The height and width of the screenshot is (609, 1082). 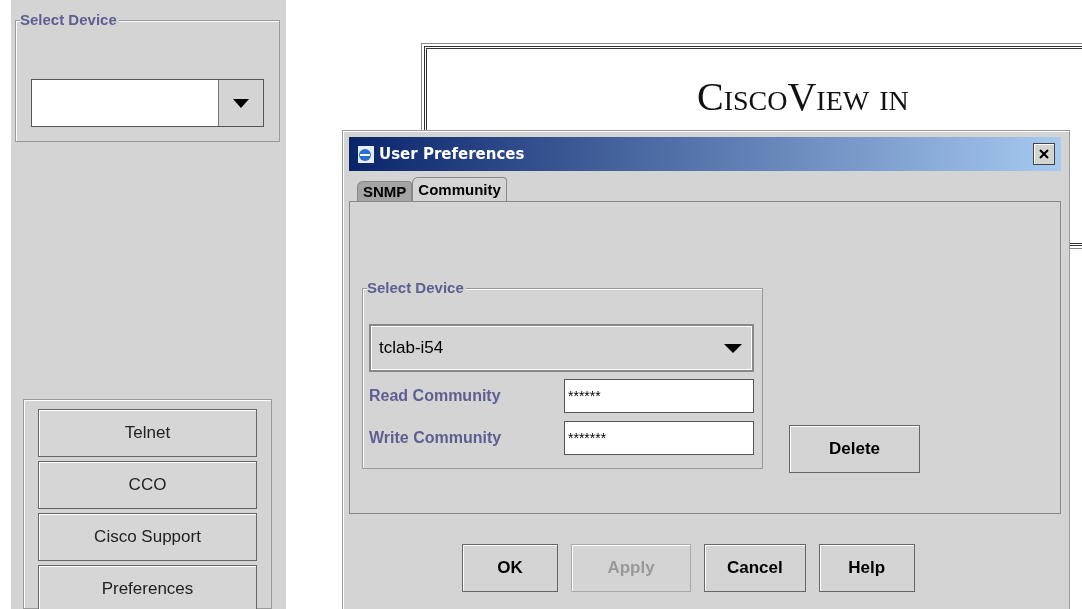 What do you see at coordinates (452, 154) in the screenshot?
I see `window-title: User Preferences` at bounding box center [452, 154].